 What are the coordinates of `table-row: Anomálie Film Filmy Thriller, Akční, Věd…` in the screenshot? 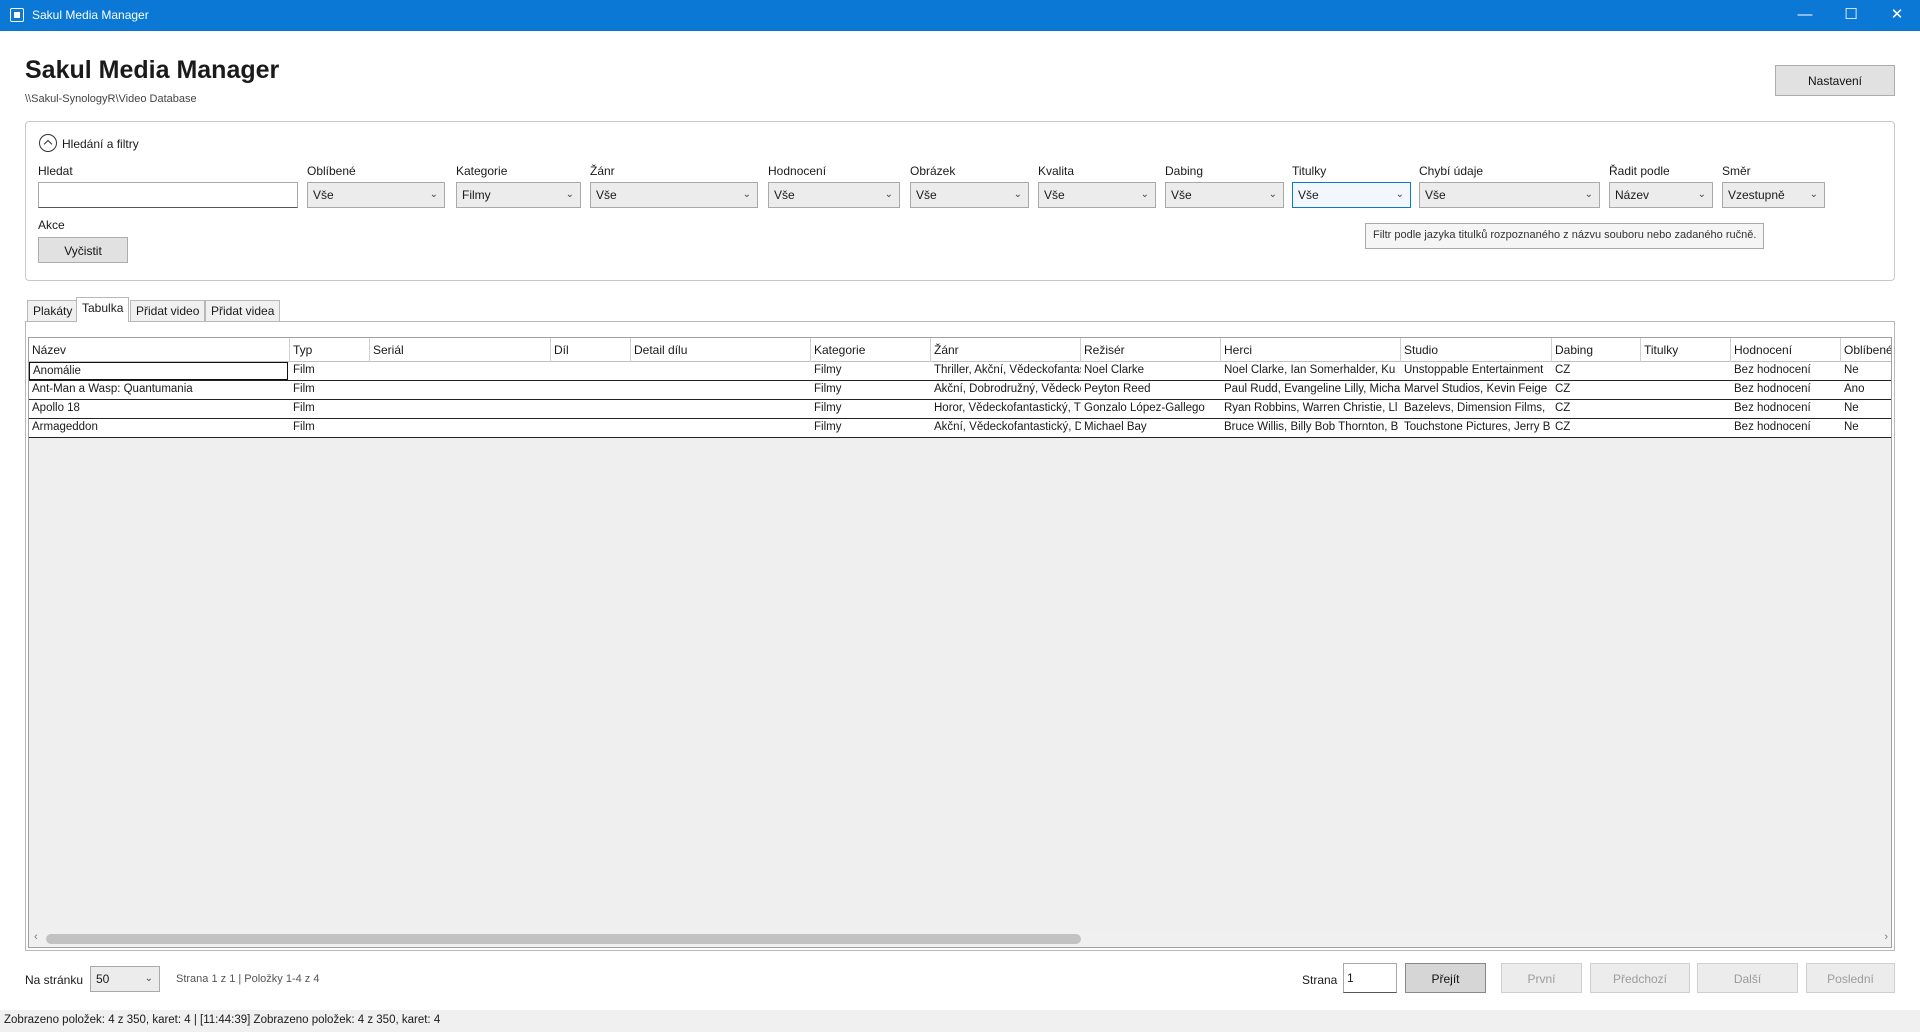 It's located at (960, 371).